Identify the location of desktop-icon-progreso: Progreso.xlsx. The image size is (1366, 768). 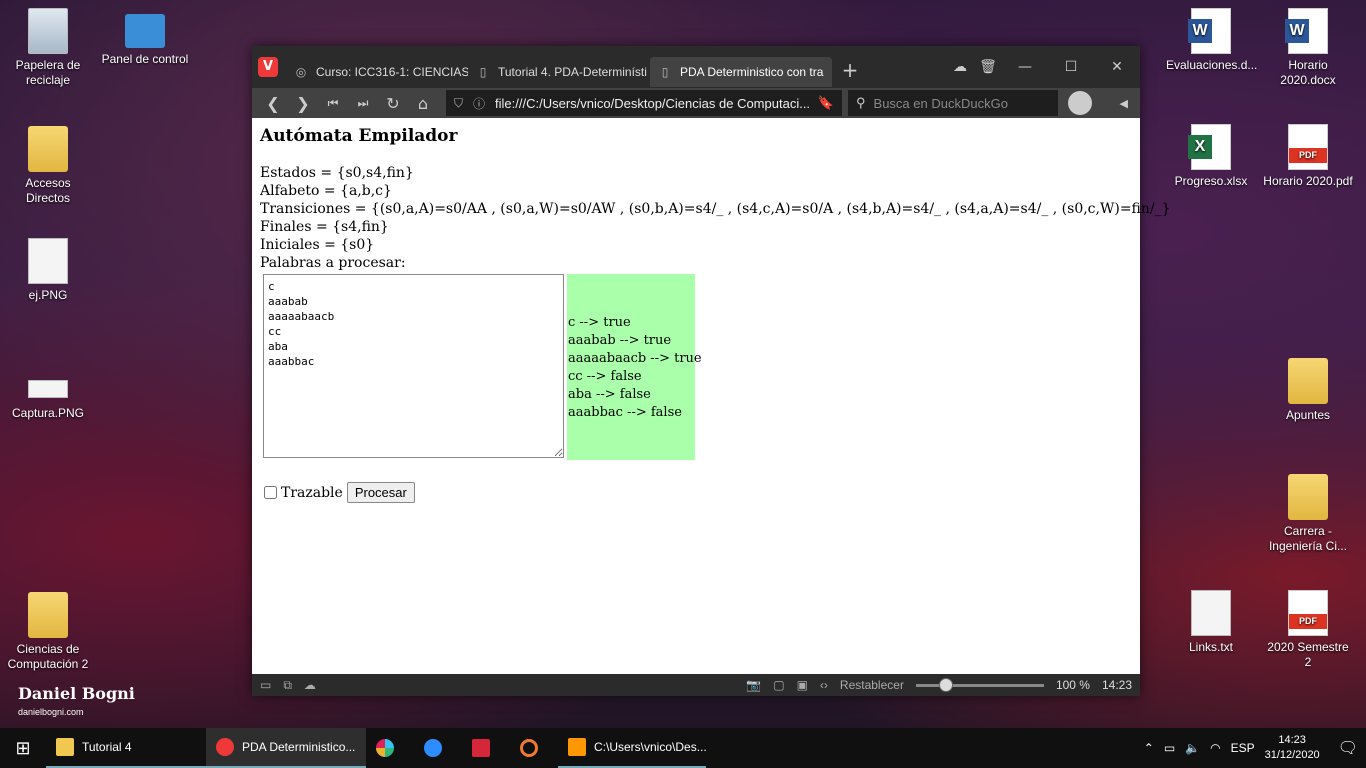
(1211, 156).